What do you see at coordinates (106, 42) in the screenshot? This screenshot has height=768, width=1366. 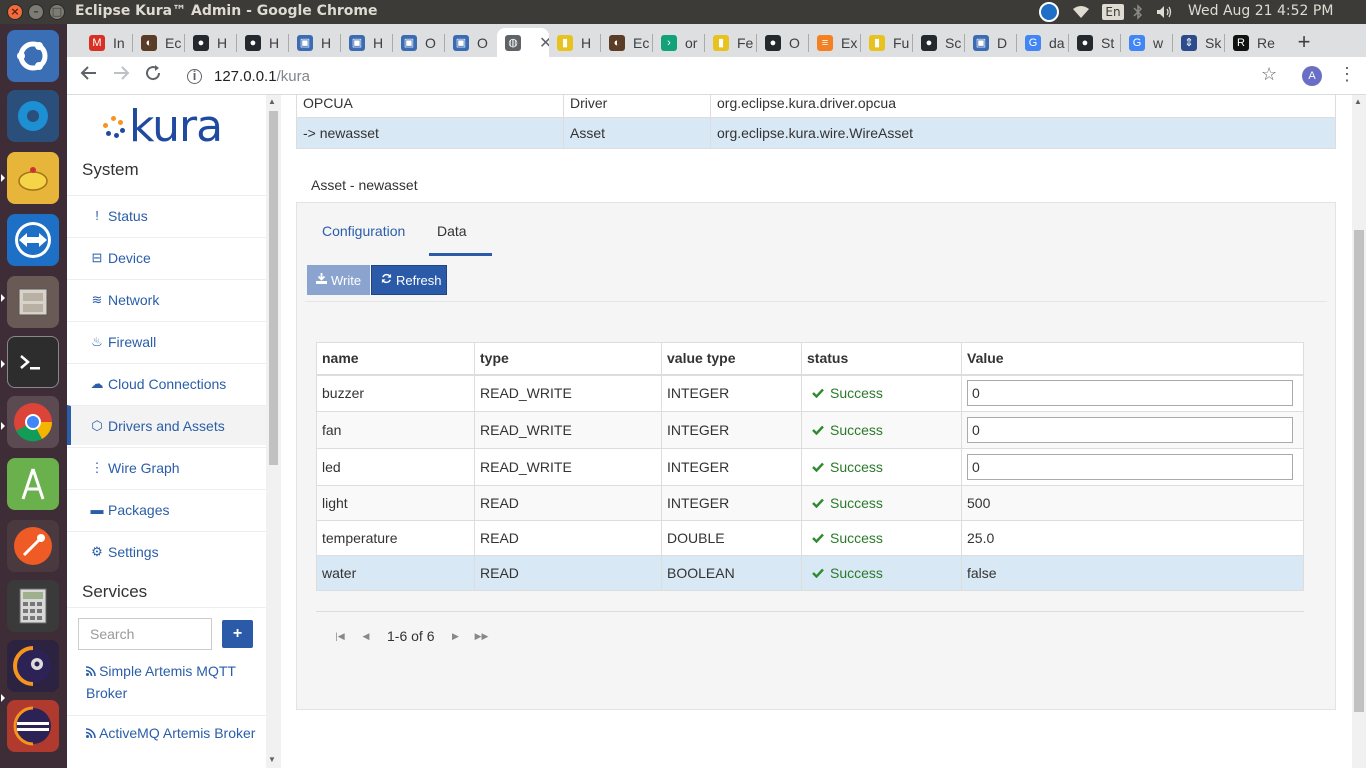 I see `browser-tab: M In` at bounding box center [106, 42].